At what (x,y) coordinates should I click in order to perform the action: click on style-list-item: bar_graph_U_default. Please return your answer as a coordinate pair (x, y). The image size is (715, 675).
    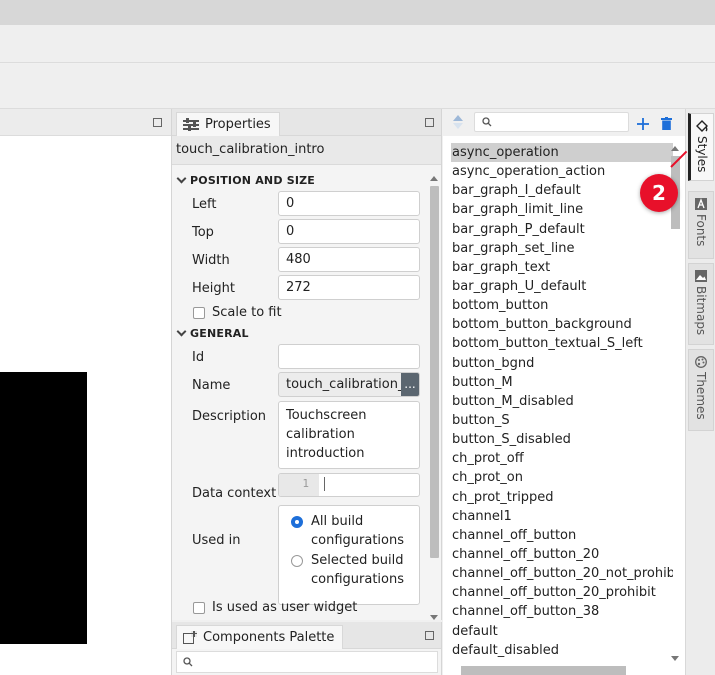
    Looking at the image, I should click on (562, 286).